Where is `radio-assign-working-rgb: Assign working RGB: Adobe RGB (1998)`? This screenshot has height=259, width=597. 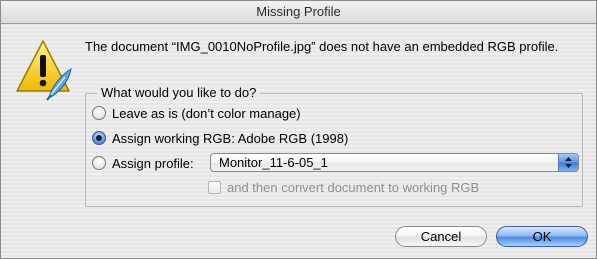
radio-assign-working-rgb: Assign working RGB: Adobe RGB (1998) is located at coordinates (220, 138).